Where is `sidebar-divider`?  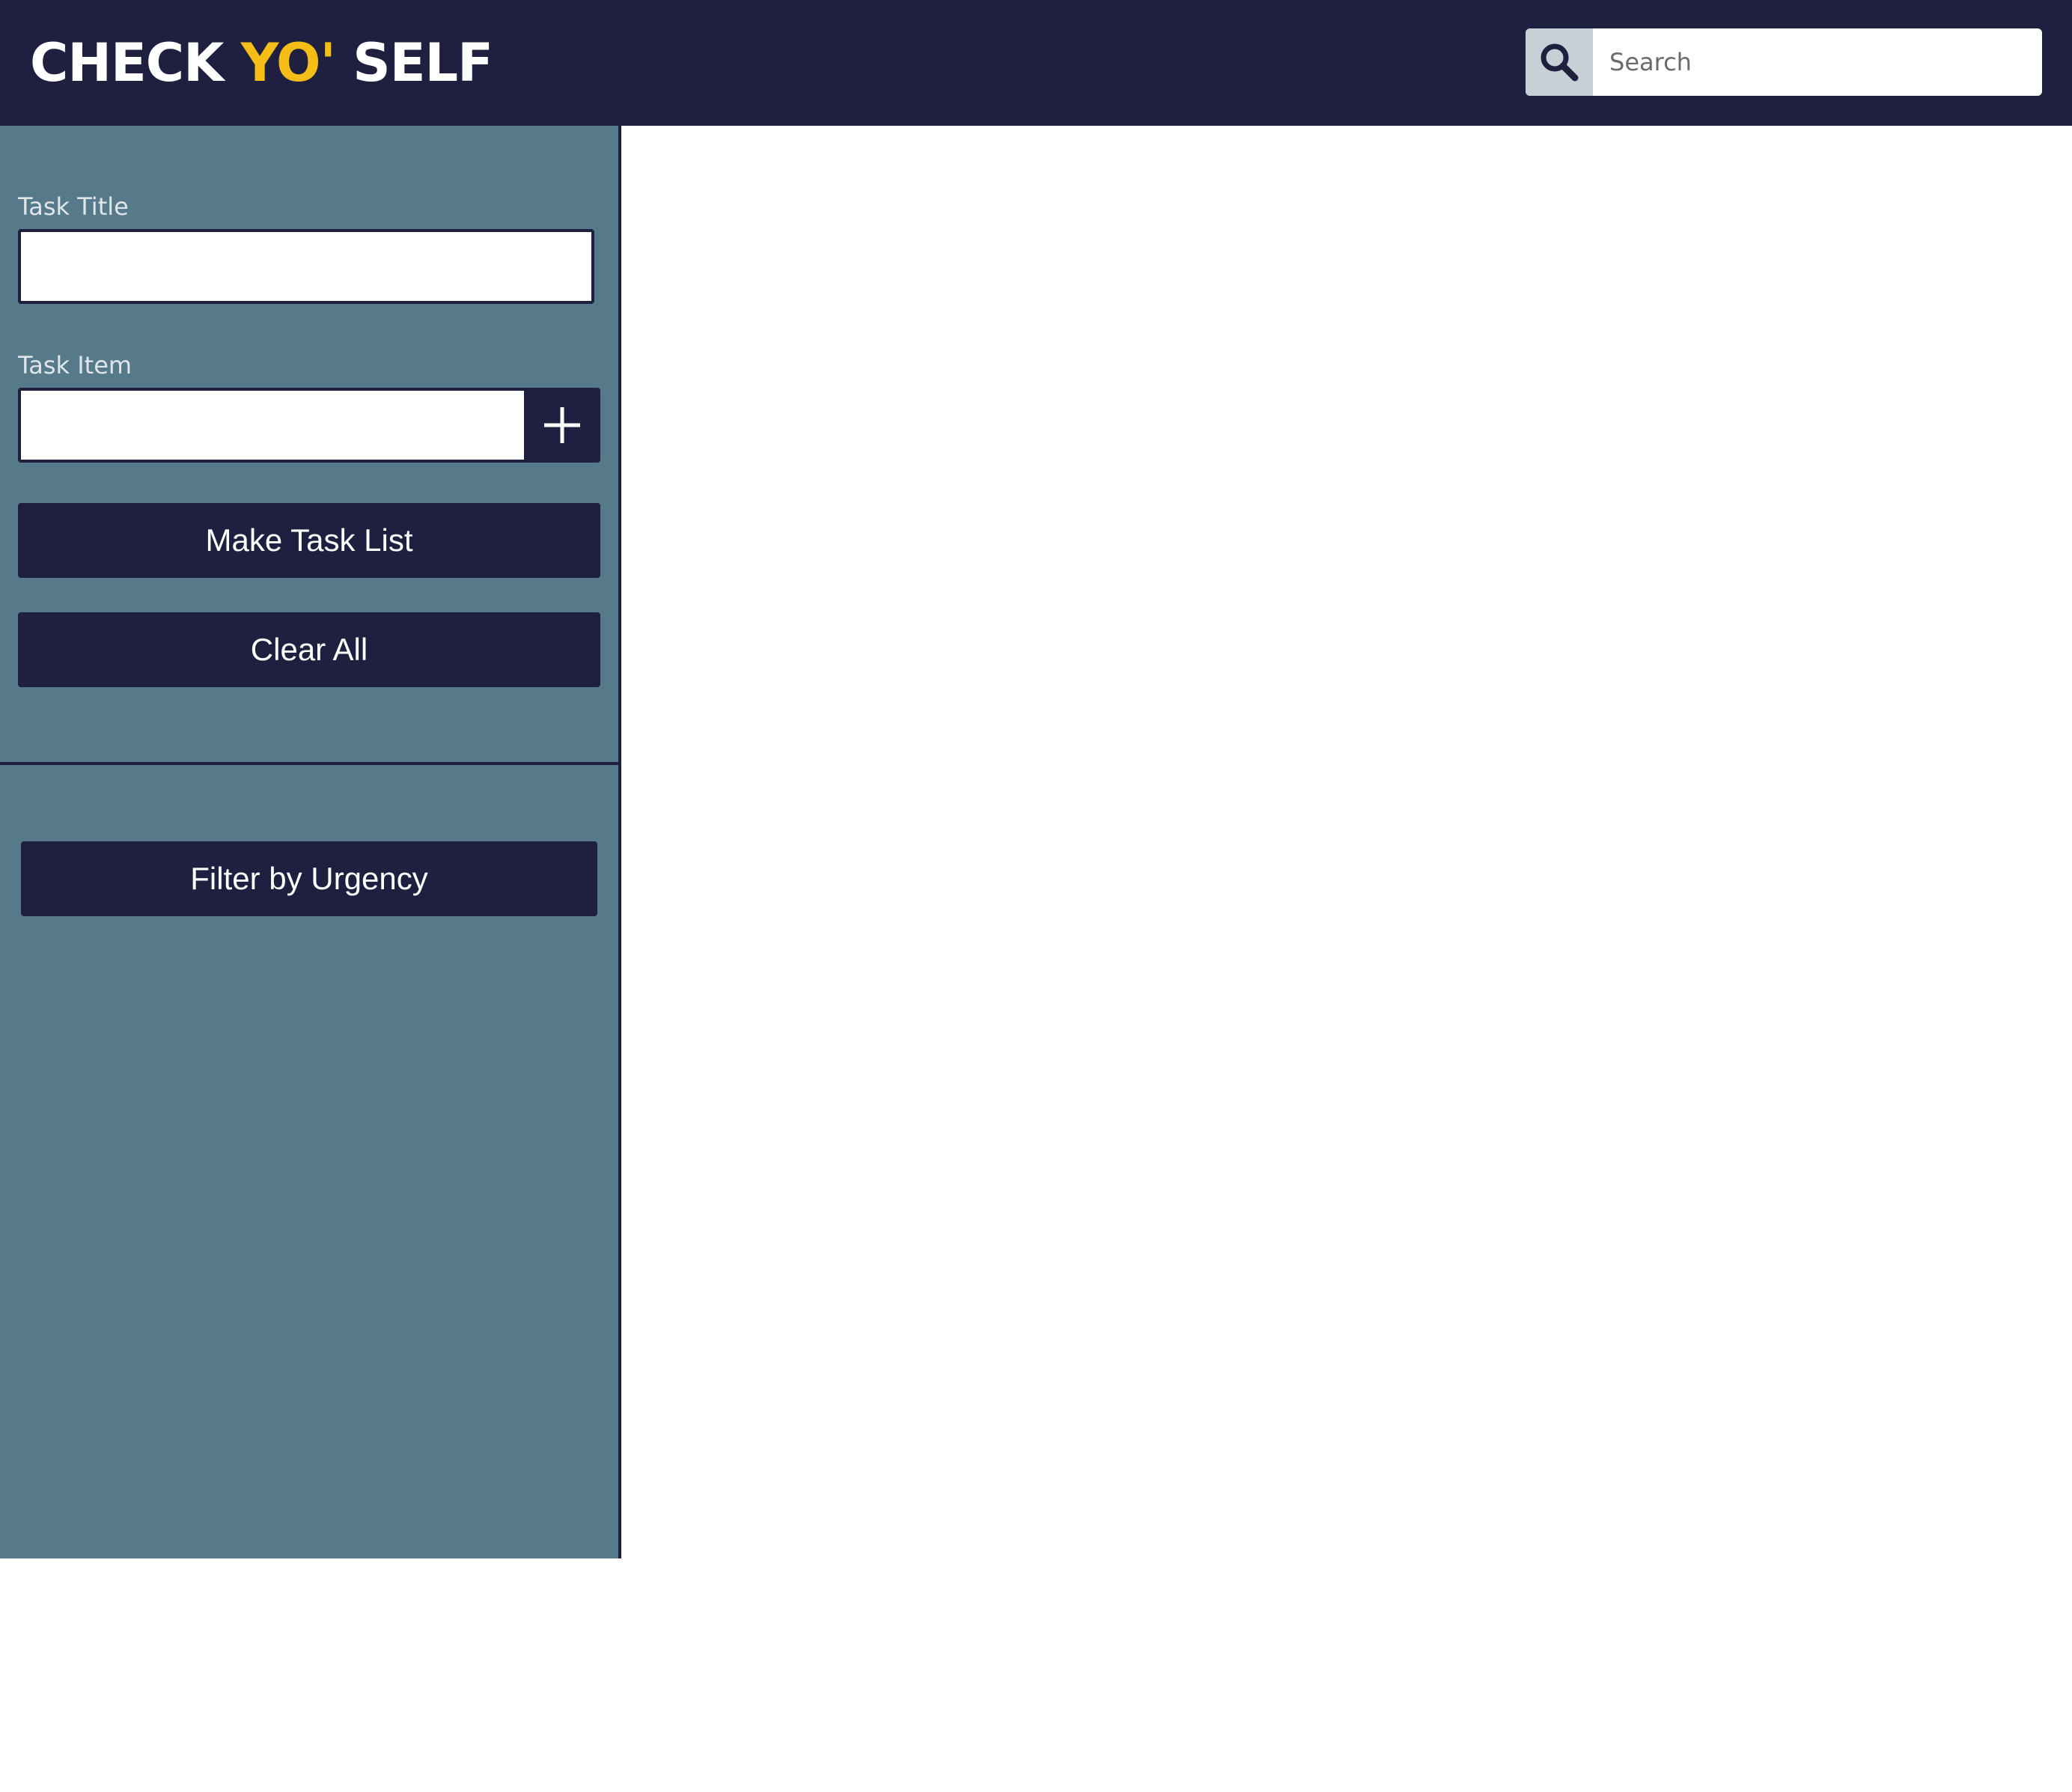 sidebar-divider is located at coordinates (309, 763).